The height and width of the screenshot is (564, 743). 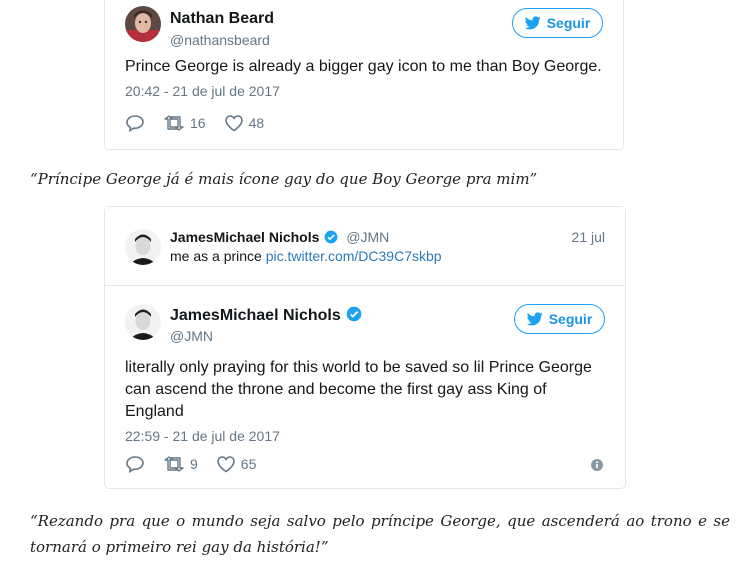 I want to click on retweet-count: 9, so click(x=194, y=464).